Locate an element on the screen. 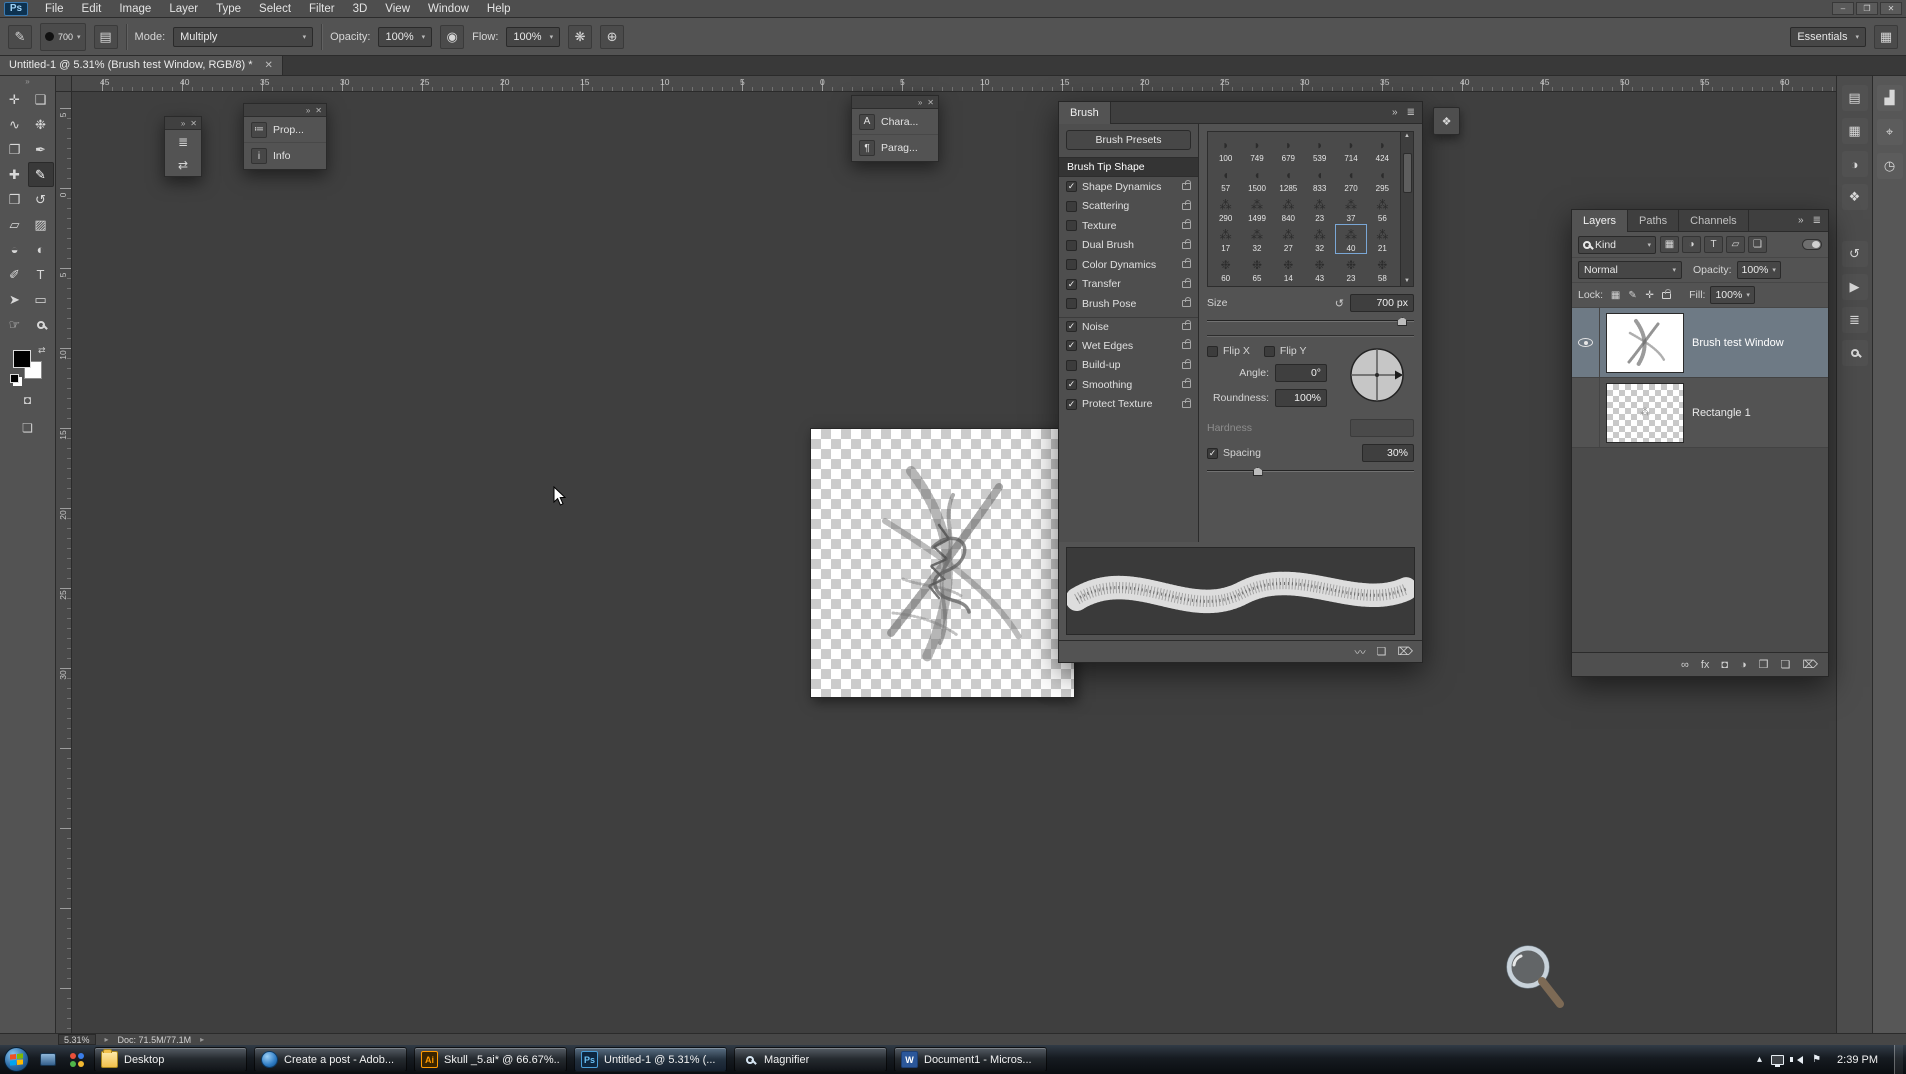 This screenshot has height=1074, width=1906. brush-tool: ✎ is located at coordinates (40, 174).